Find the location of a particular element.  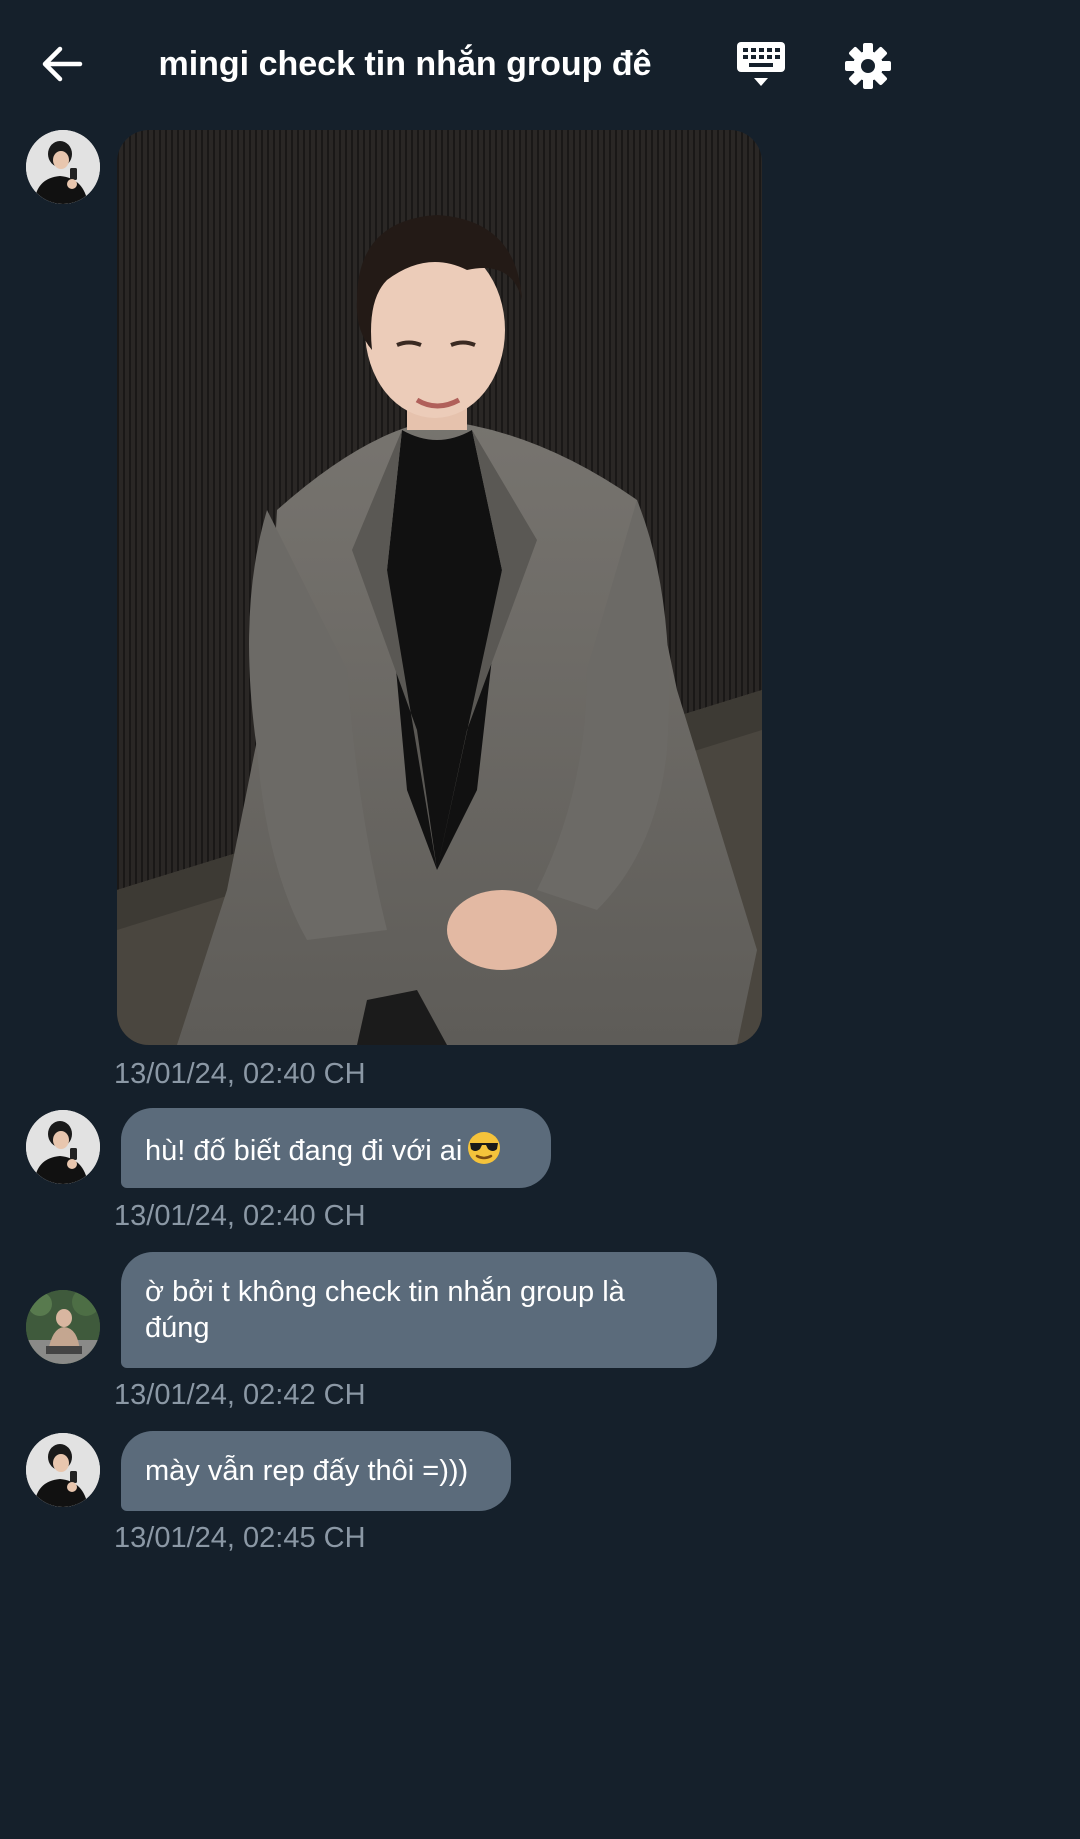

top-bar: mingi check tin nhắn group đê is located at coordinates (460, 64).